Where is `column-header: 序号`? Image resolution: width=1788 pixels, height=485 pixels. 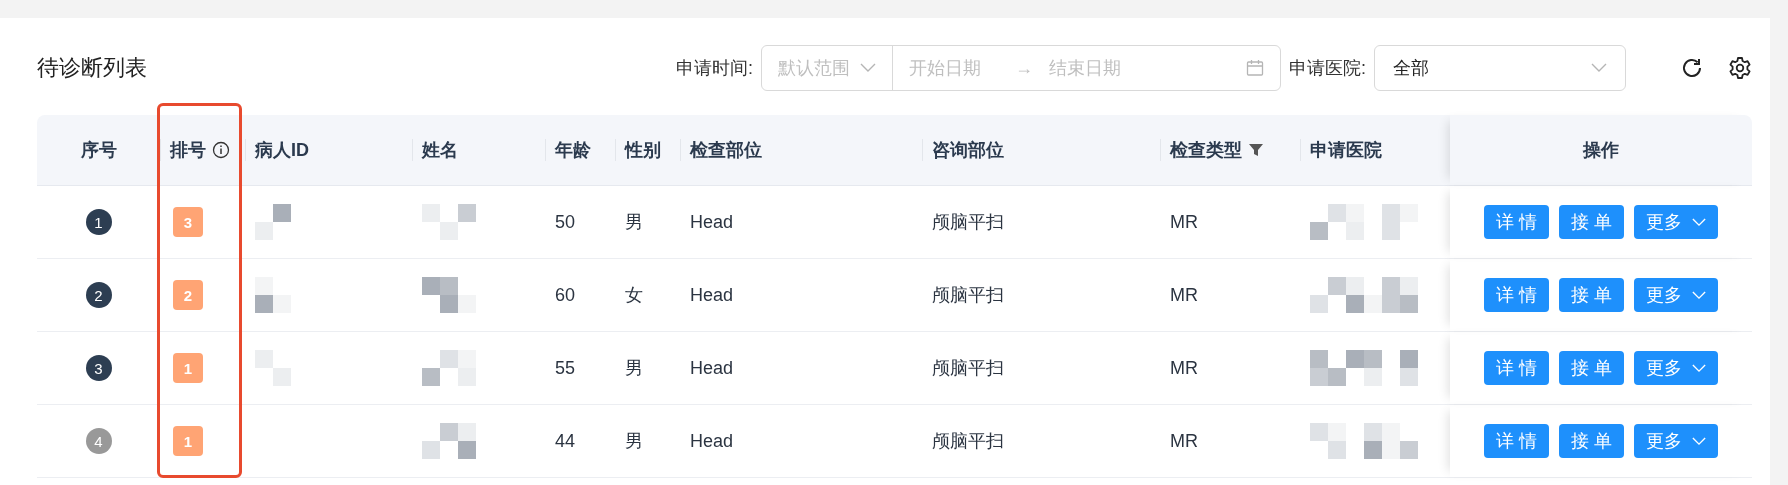 column-header: 序号 is located at coordinates (98, 150).